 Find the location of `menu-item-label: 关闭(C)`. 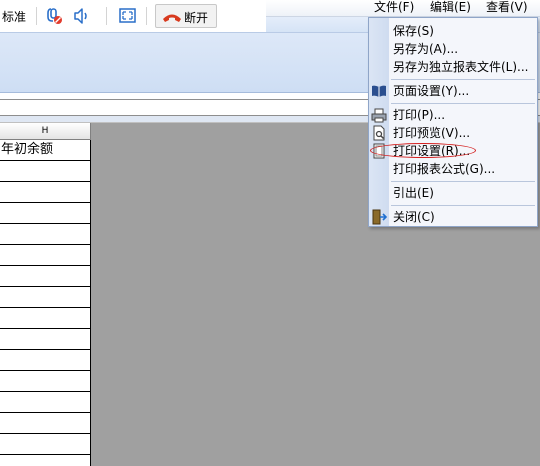

menu-item-label: 关闭(C) is located at coordinates (414, 217).